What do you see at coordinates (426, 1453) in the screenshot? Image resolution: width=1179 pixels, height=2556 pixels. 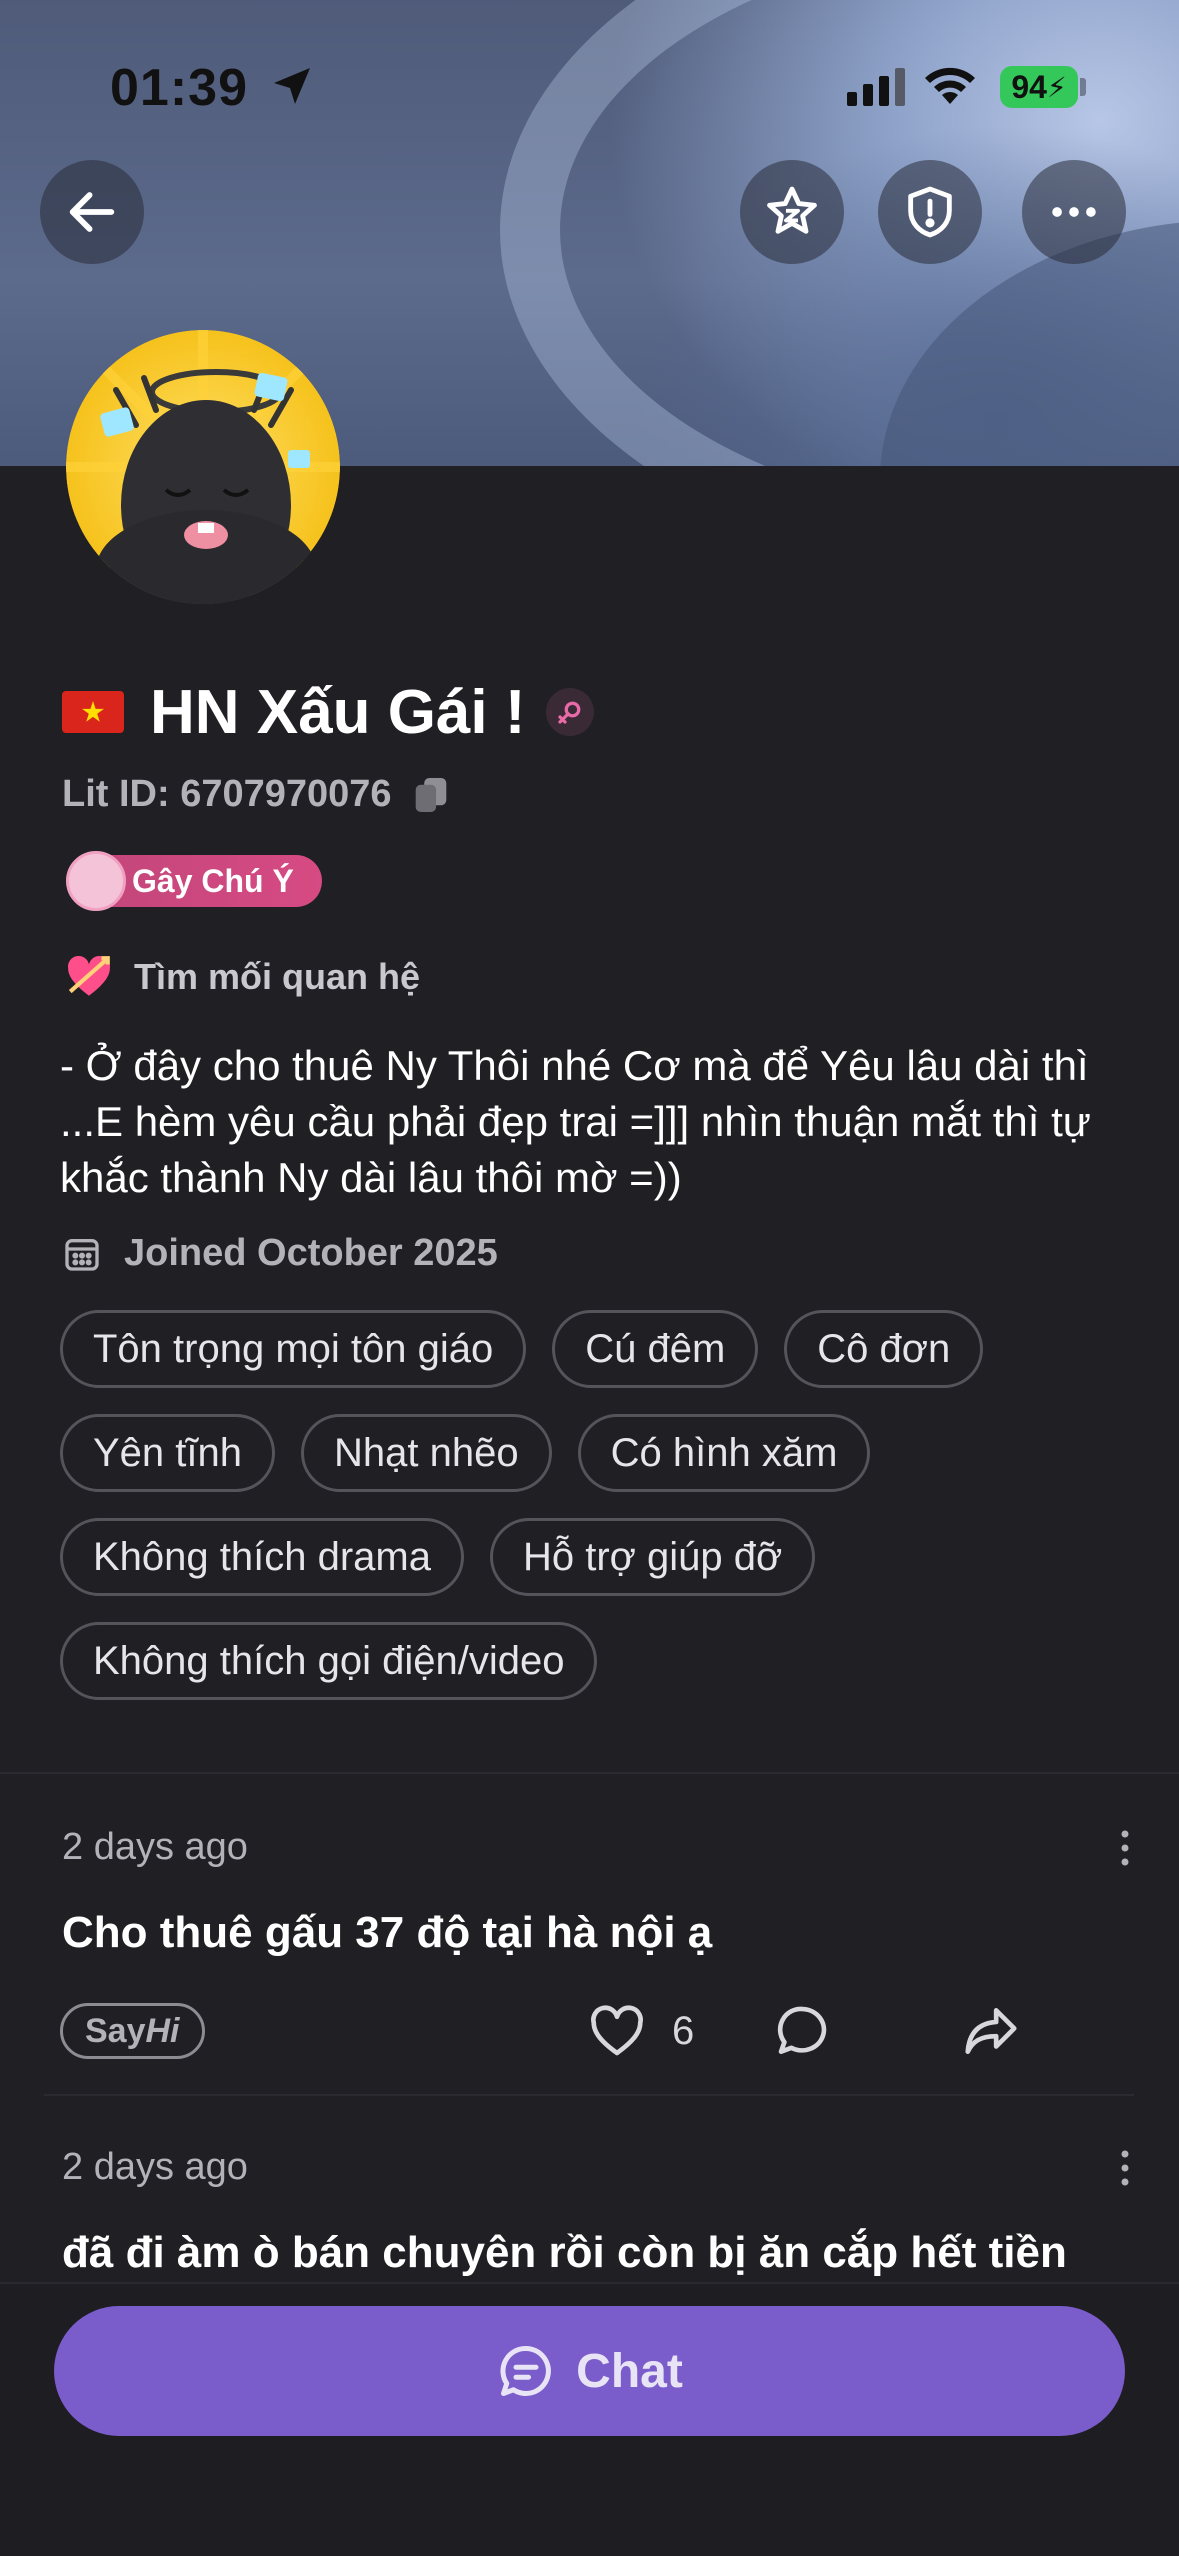 I see `interest-tag: Nhạt nhẽo` at bounding box center [426, 1453].